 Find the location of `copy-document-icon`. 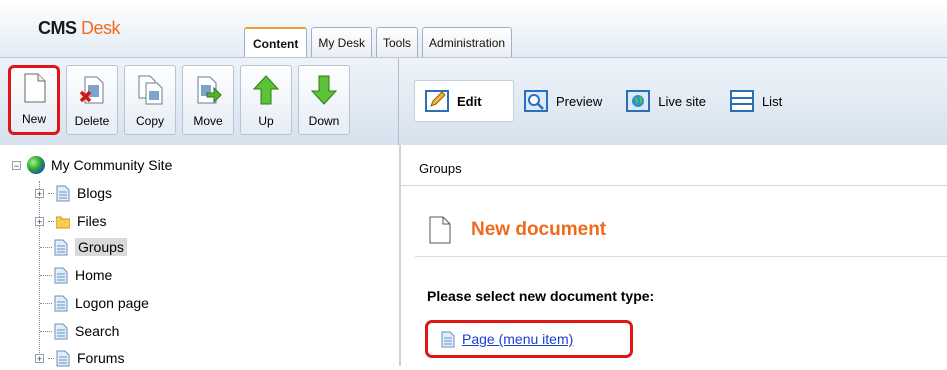

copy-document-icon is located at coordinates (150, 90).